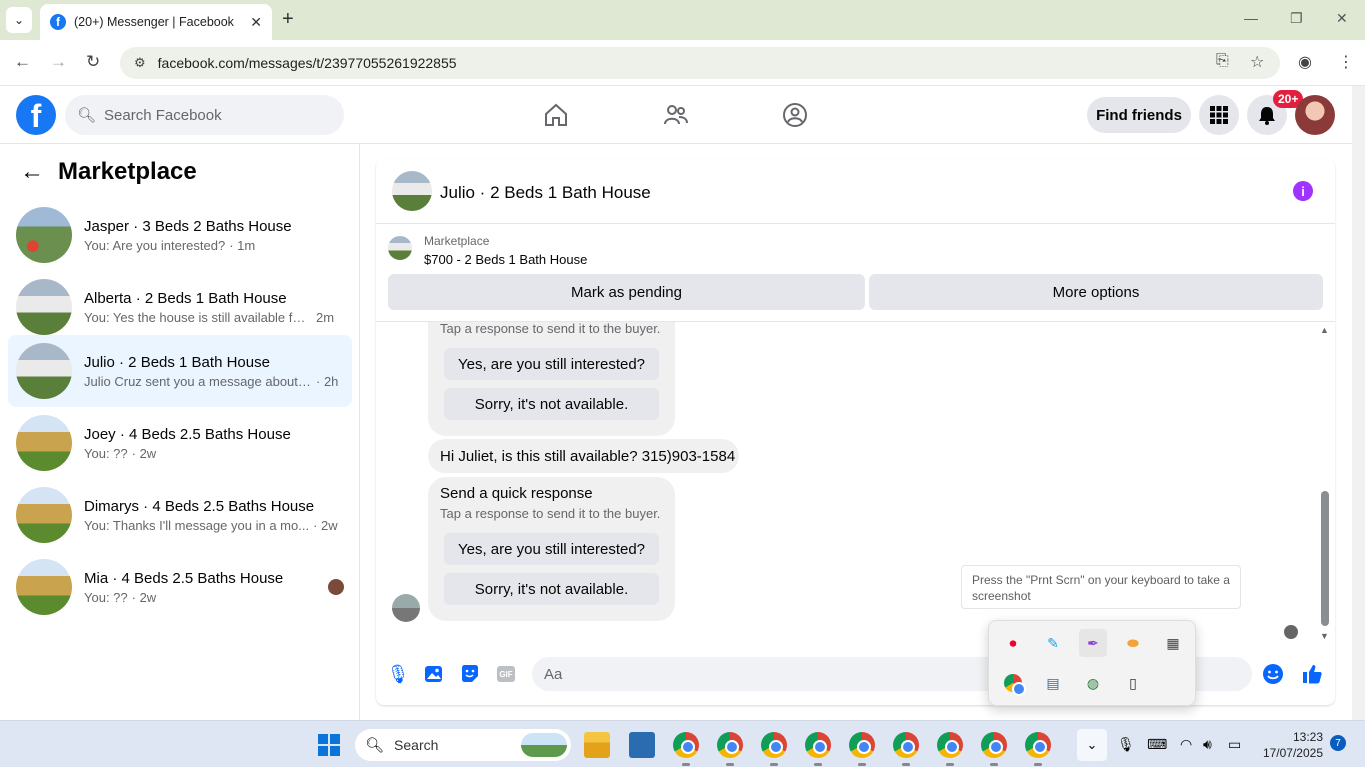 The image size is (1365, 767). I want to click on clock-date: 17/07/2025, so click(1289, 753).